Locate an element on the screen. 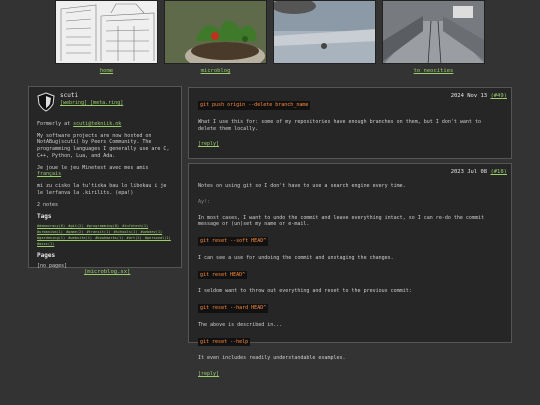  note-id-link: (#18) is located at coordinates (498, 172).